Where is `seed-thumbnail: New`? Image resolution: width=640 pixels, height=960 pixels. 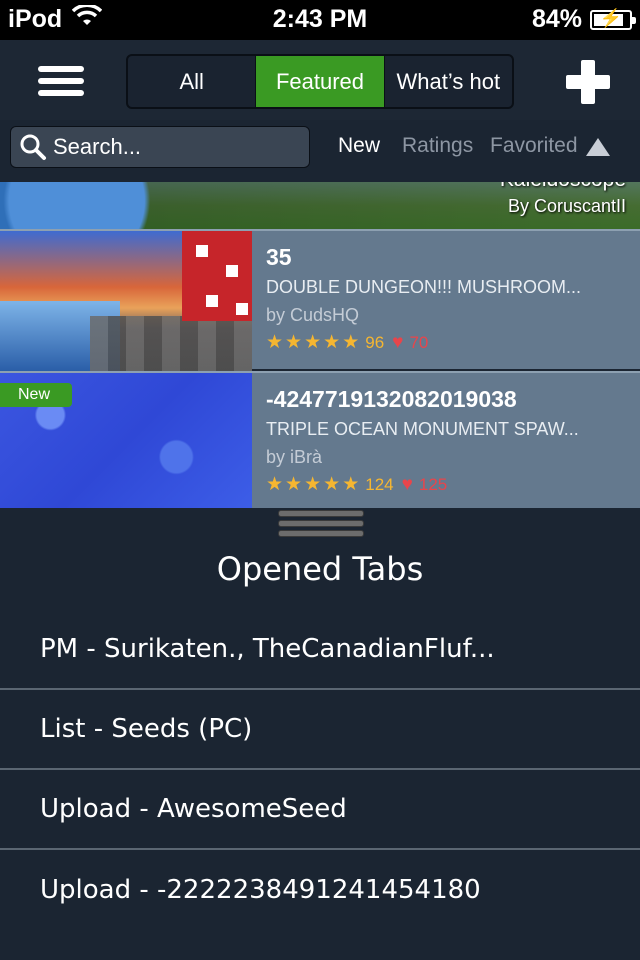
seed-thumbnail: New is located at coordinates (126, 440).